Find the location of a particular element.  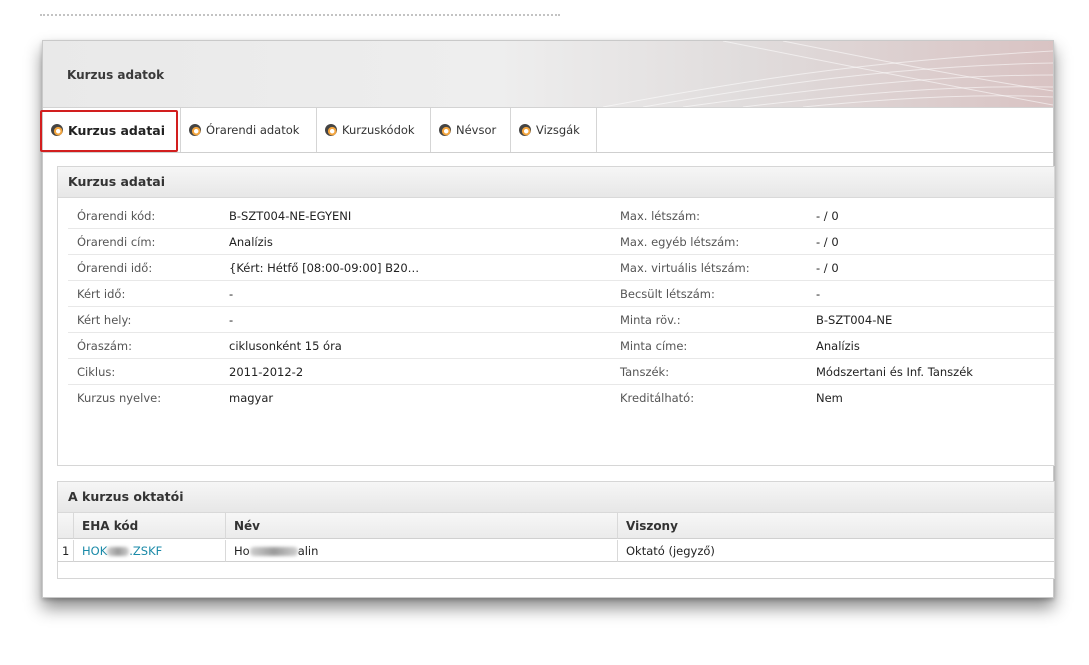

field-label: Órarendi kód: is located at coordinates (116, 216).